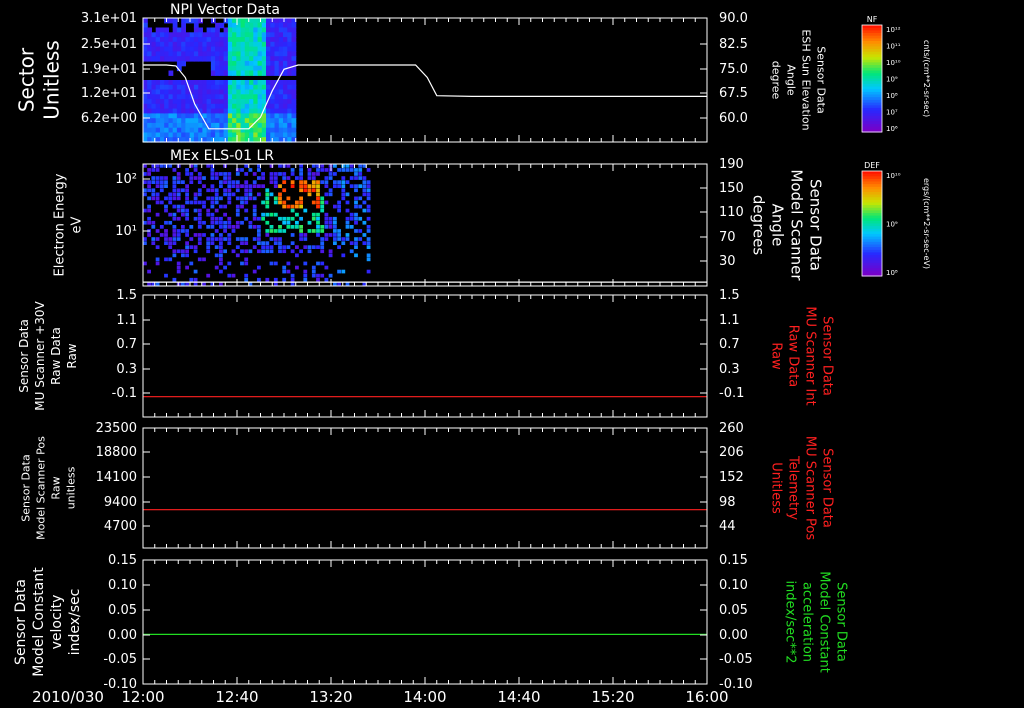 Image resolution: width=1024 pixels, height=708 pixels. Describe the element at coordinates (122, 610) in the screenshot. I see `y-tick-label: 0.05` at that location.